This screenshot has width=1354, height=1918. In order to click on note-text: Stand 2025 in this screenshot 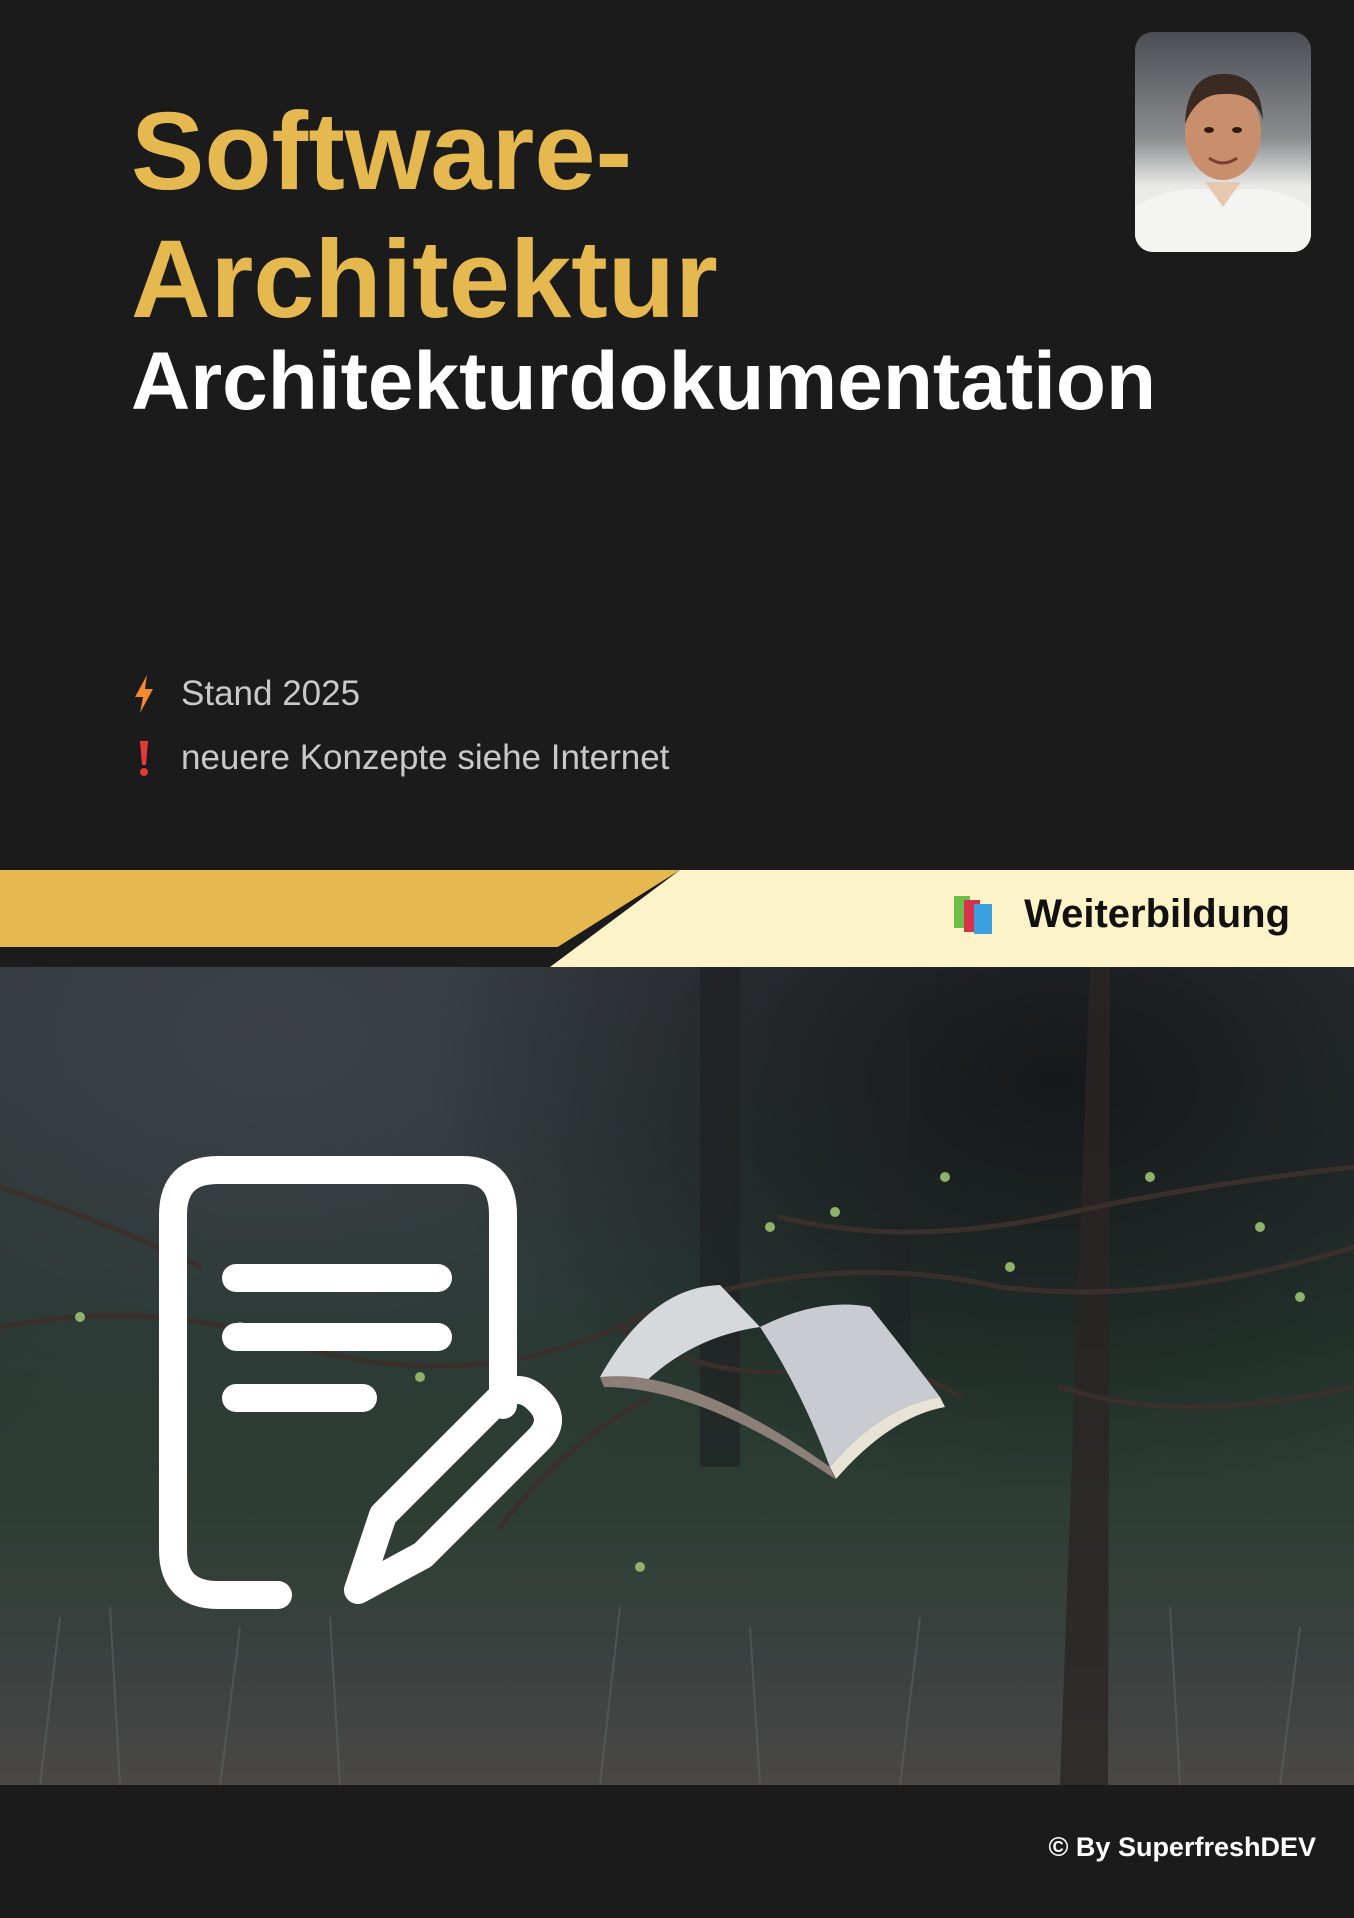, I will do `click(271, 693)`.